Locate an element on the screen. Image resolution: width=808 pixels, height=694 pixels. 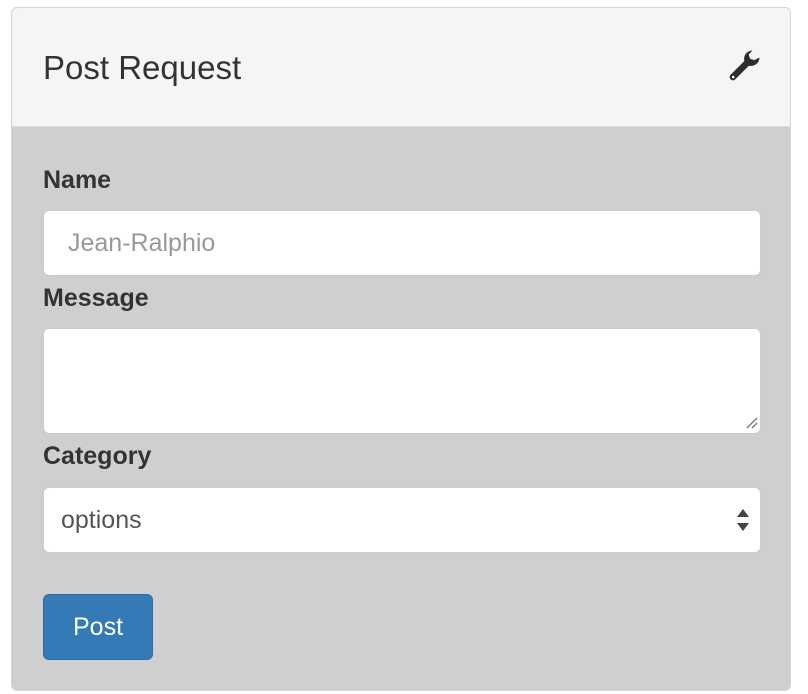
message-label: Message is located at coordinates (96, 298).